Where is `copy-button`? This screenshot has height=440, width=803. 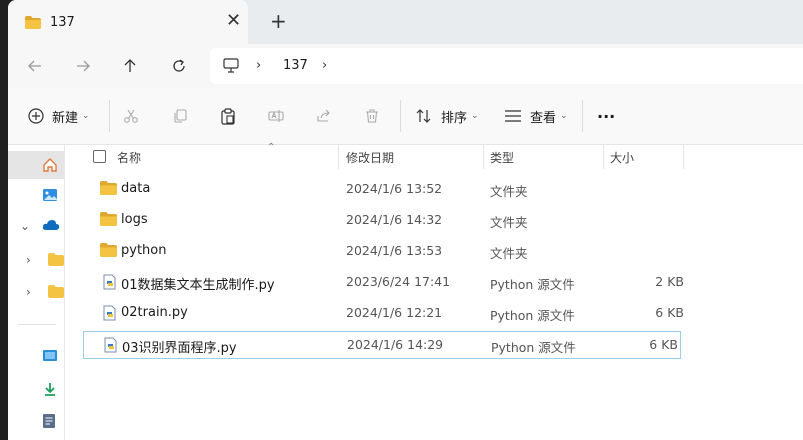 copy-button is located at coordinates (180, 116).